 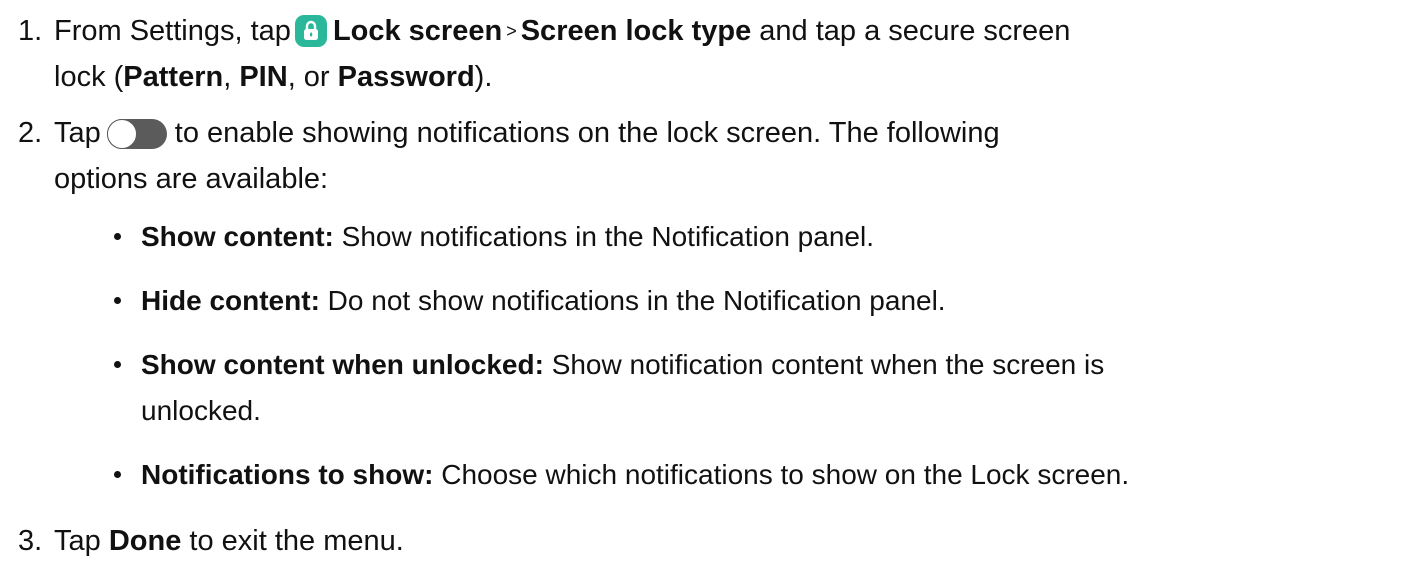 What do you see at coordinates (227, 77) in the screenshot?
I see `punctuation: ,` at bounding box center [227, 77].